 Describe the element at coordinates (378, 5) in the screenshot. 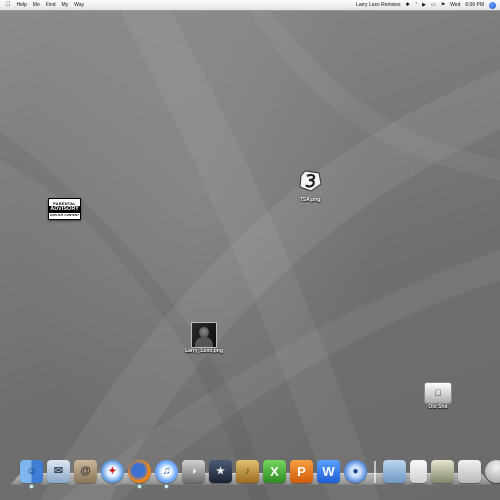

I see `user-name: Larry Luxo Remixes` at that location.